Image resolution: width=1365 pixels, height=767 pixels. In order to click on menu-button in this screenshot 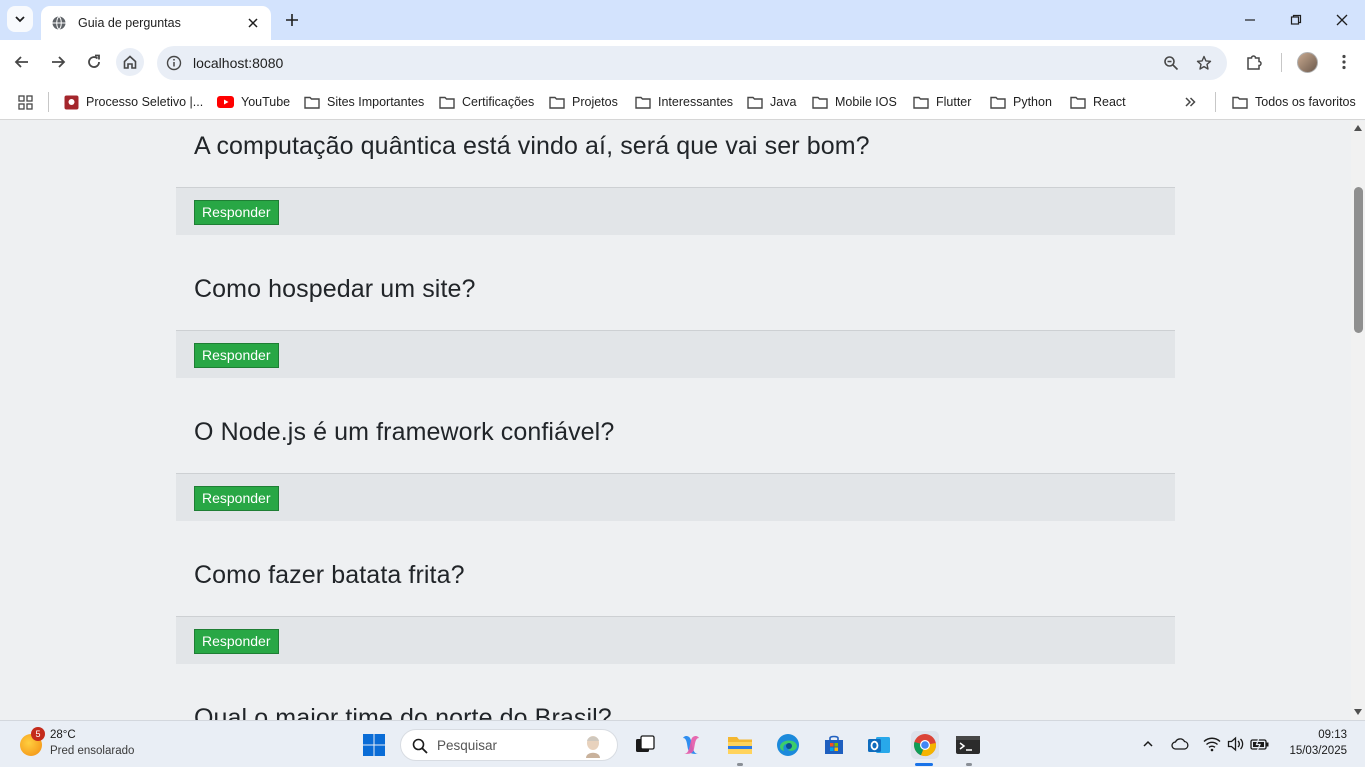, I will do `click(1344, 62)`.